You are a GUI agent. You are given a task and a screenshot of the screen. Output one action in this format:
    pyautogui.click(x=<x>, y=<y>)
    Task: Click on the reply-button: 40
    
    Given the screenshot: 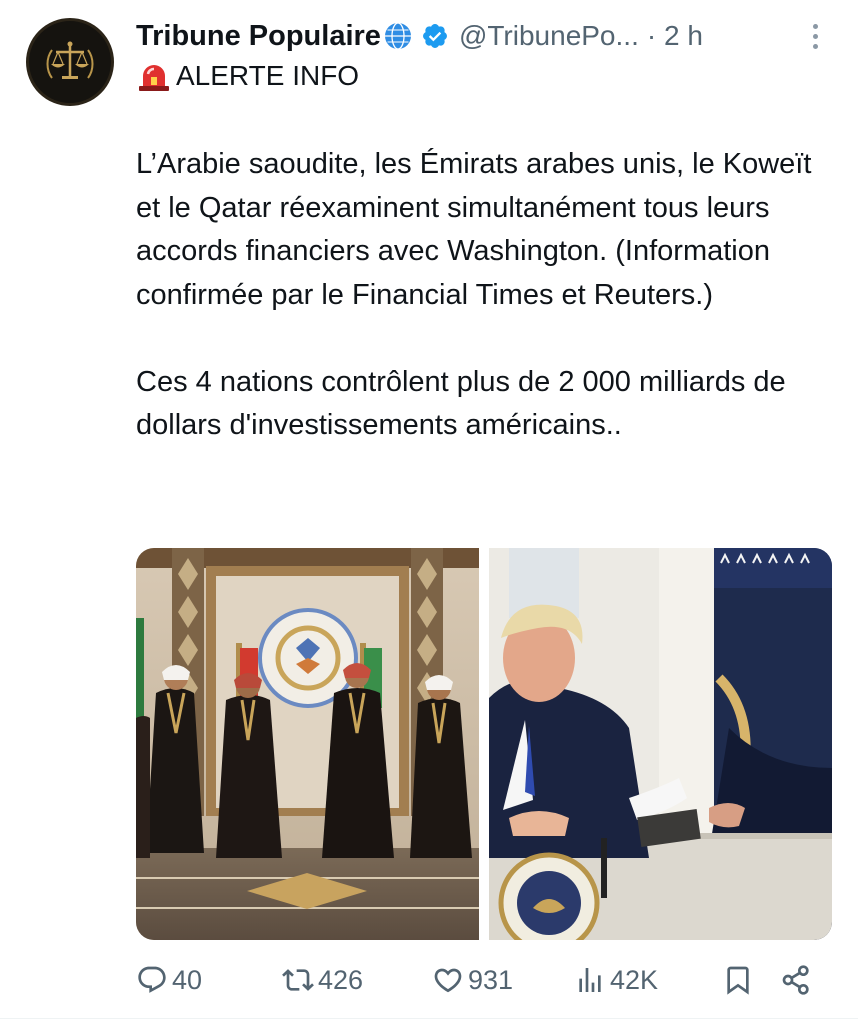 What is the action you would take?
    pyautogui.click(x=169, y=980)
    